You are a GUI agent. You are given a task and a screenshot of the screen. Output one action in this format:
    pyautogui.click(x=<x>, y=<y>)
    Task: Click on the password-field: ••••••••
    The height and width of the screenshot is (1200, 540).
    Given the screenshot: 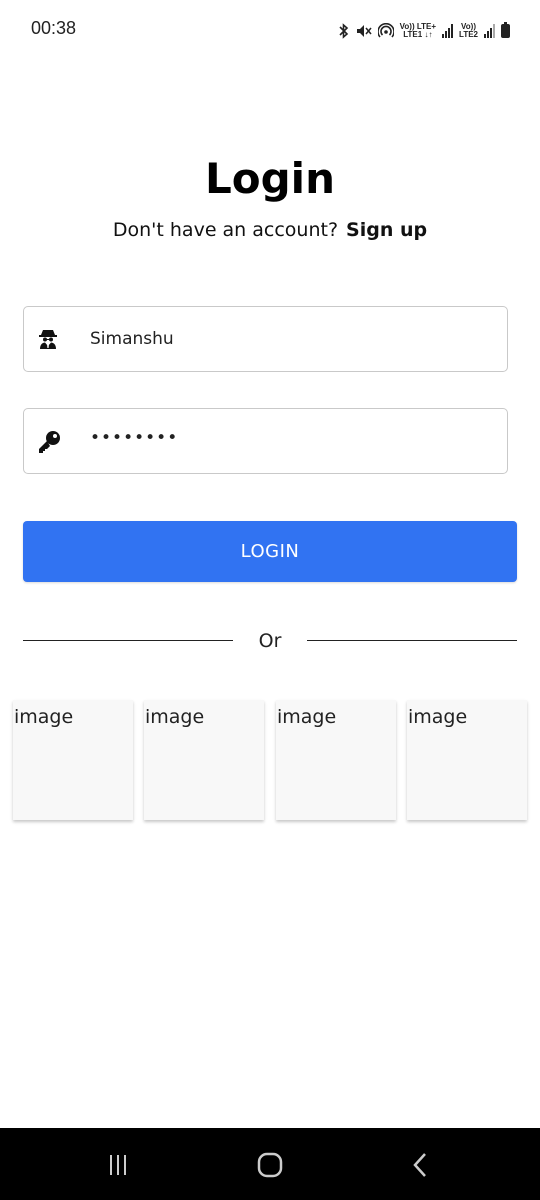 What is the action you would take?
    pyautogui.click(x=265, y=441)
    